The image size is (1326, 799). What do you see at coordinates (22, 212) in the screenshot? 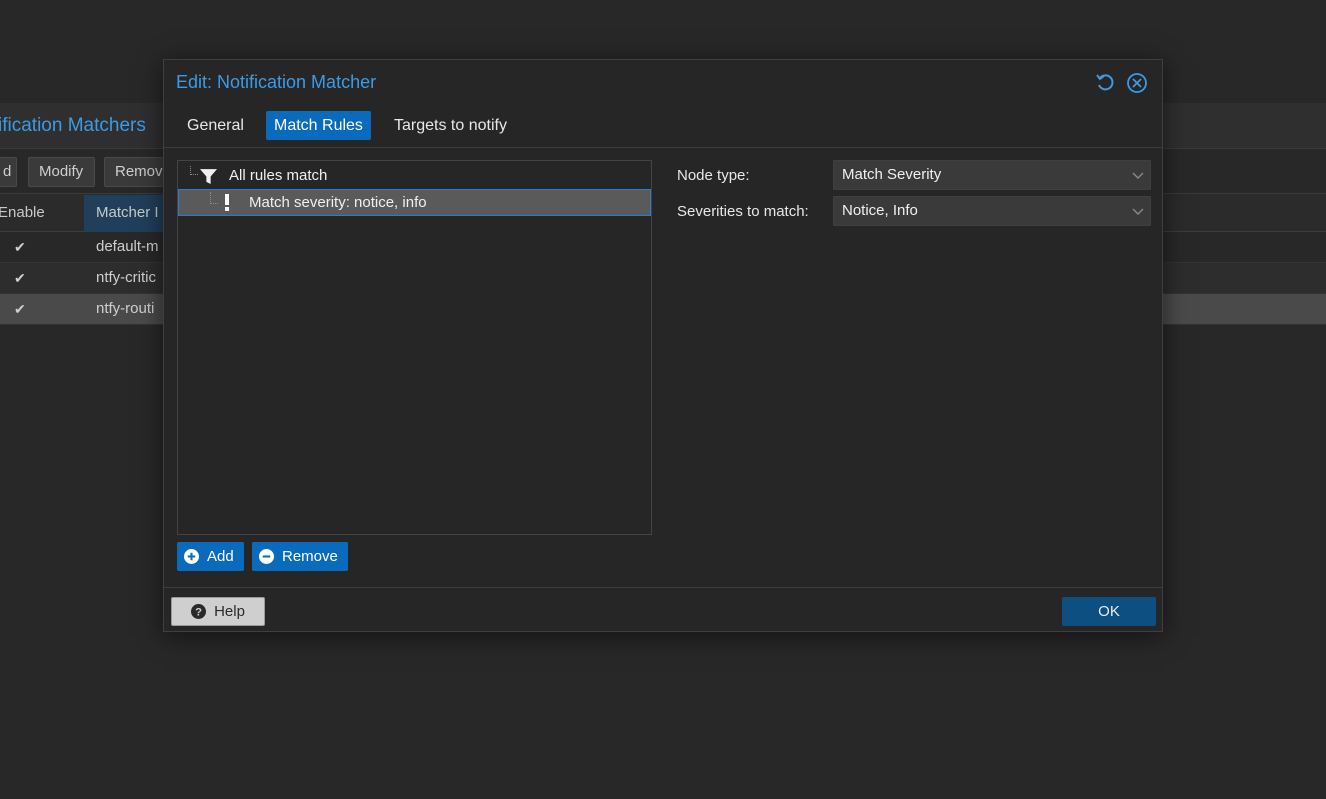
I see `column-header-enable: Enable` at bounding box center [22, 212].